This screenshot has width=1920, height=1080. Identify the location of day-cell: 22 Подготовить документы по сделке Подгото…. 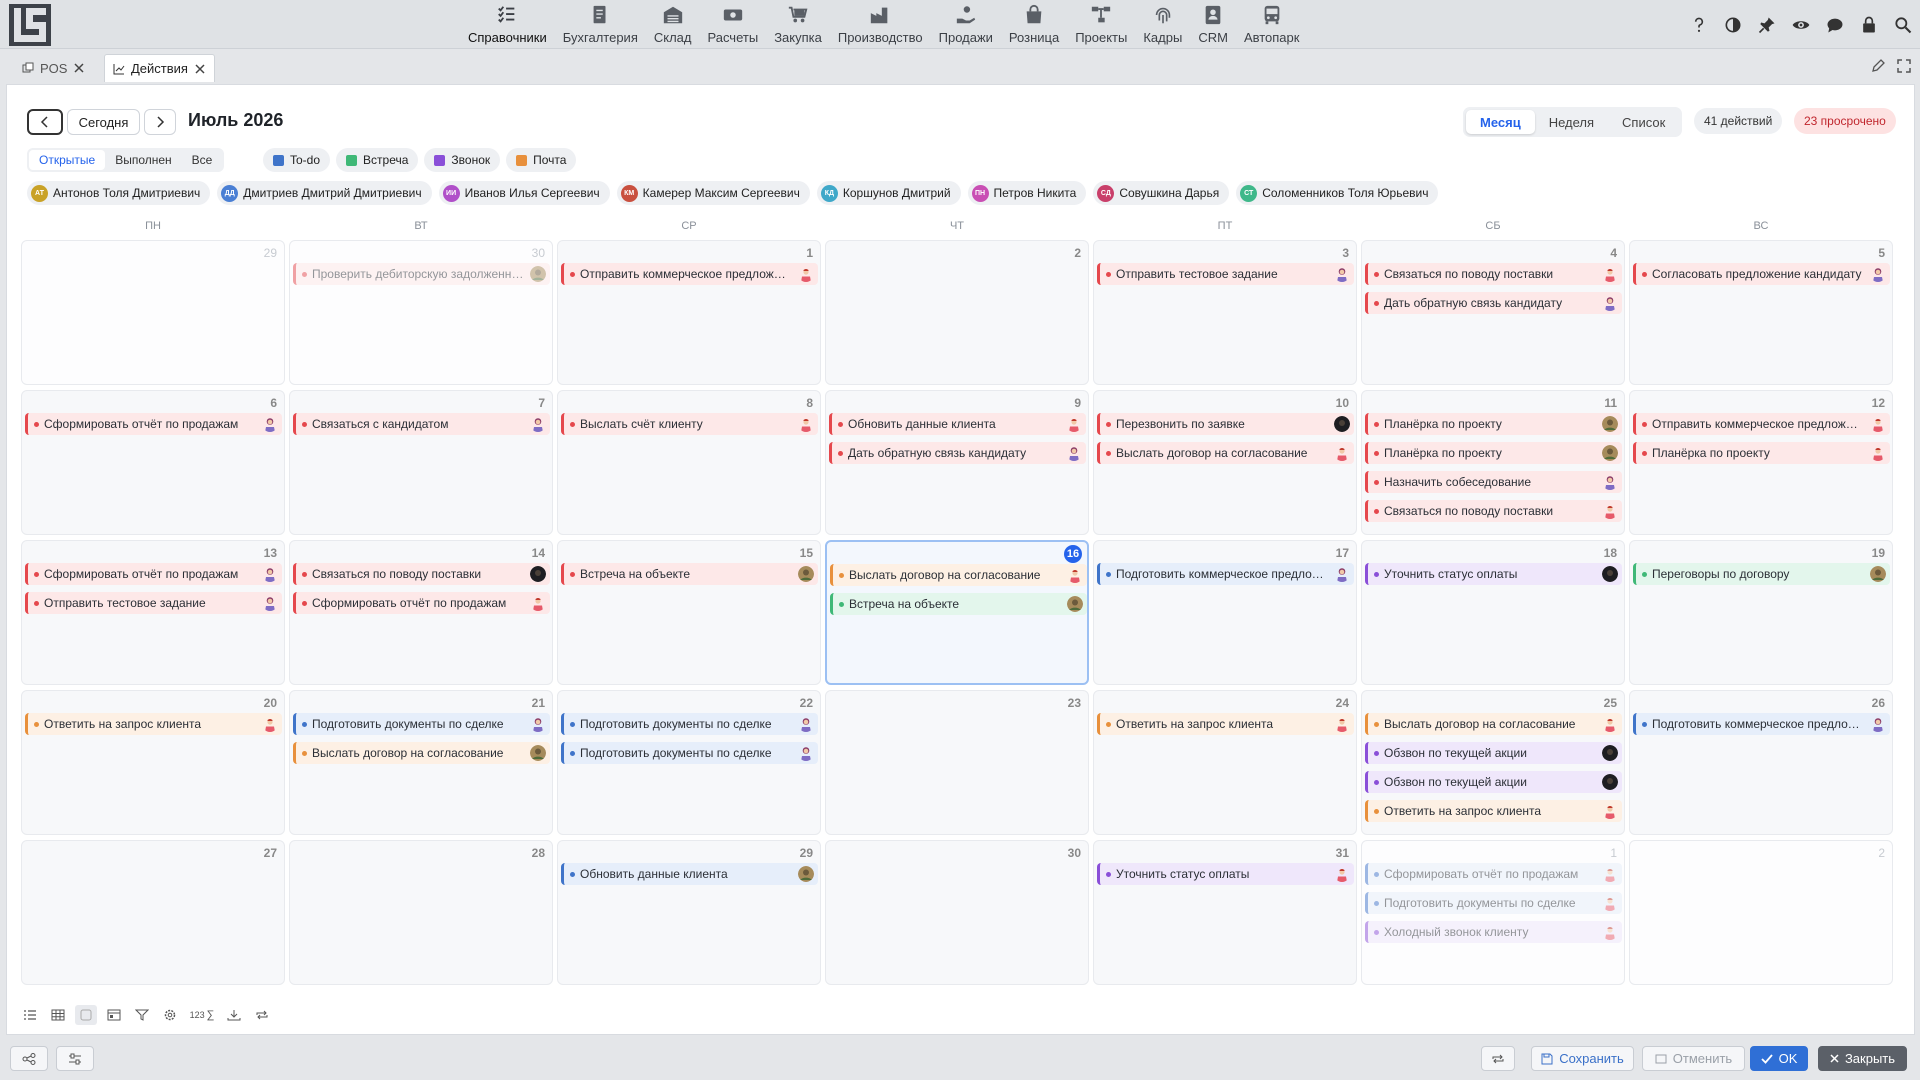
(689, 762).